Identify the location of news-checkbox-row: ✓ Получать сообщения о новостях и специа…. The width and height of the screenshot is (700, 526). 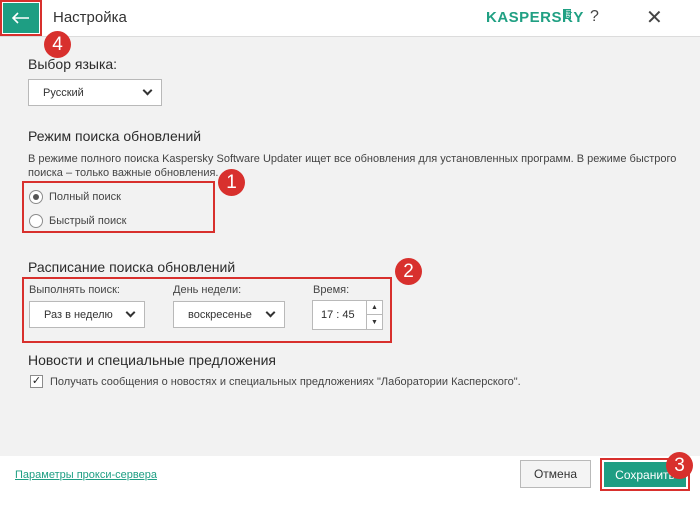
(275, 381).